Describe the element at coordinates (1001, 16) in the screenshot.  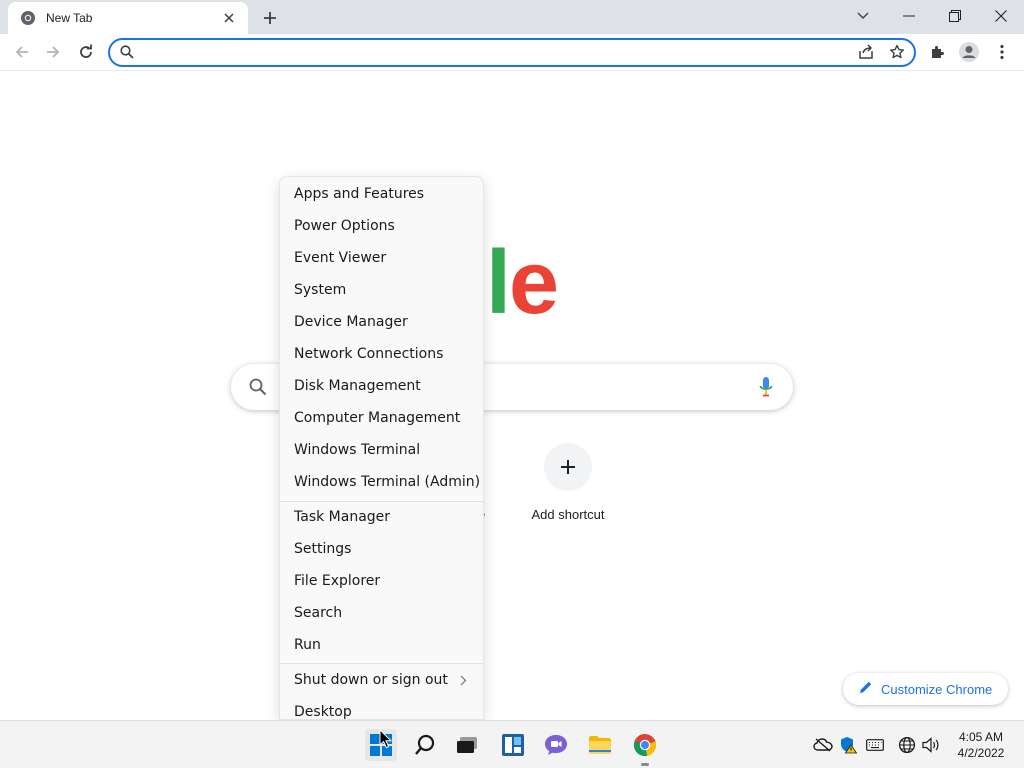
I see `close-window-button` at that location.